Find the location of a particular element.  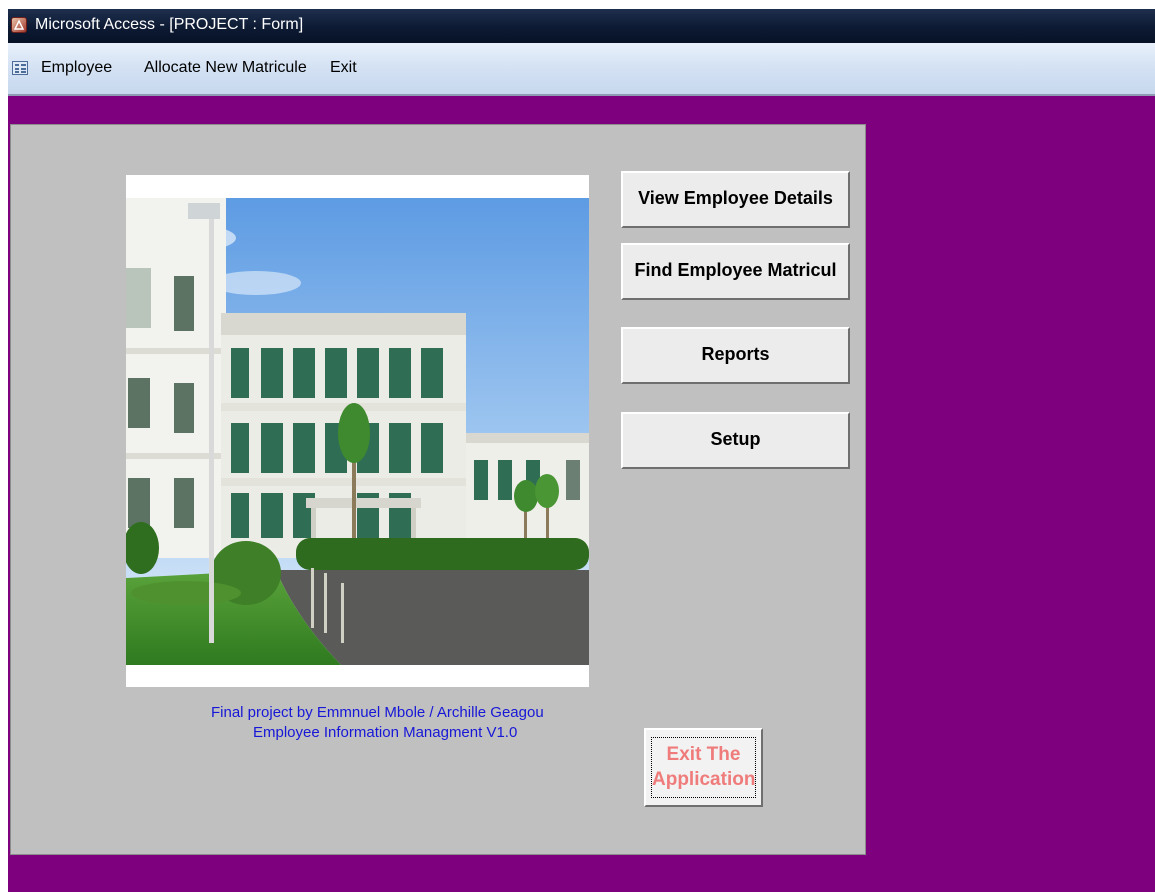

exit-button-focus-rect: Exit The Application is located at coordinates (703, 767).